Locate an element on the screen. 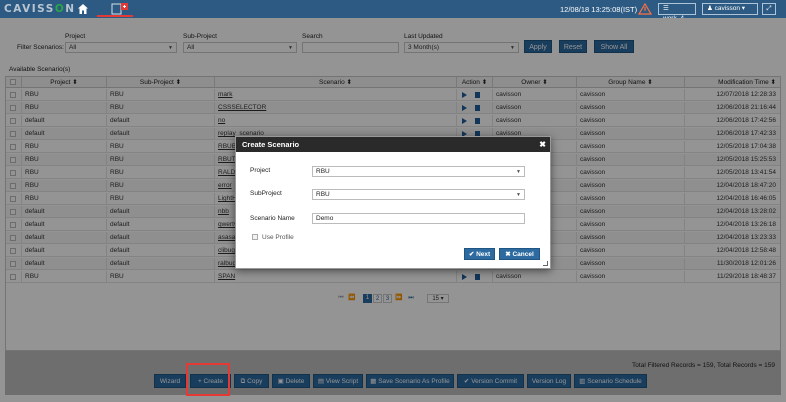 The height and width of the screenshot is (402, 786). check-icon: ✔ is located at coordinates (471, 254).